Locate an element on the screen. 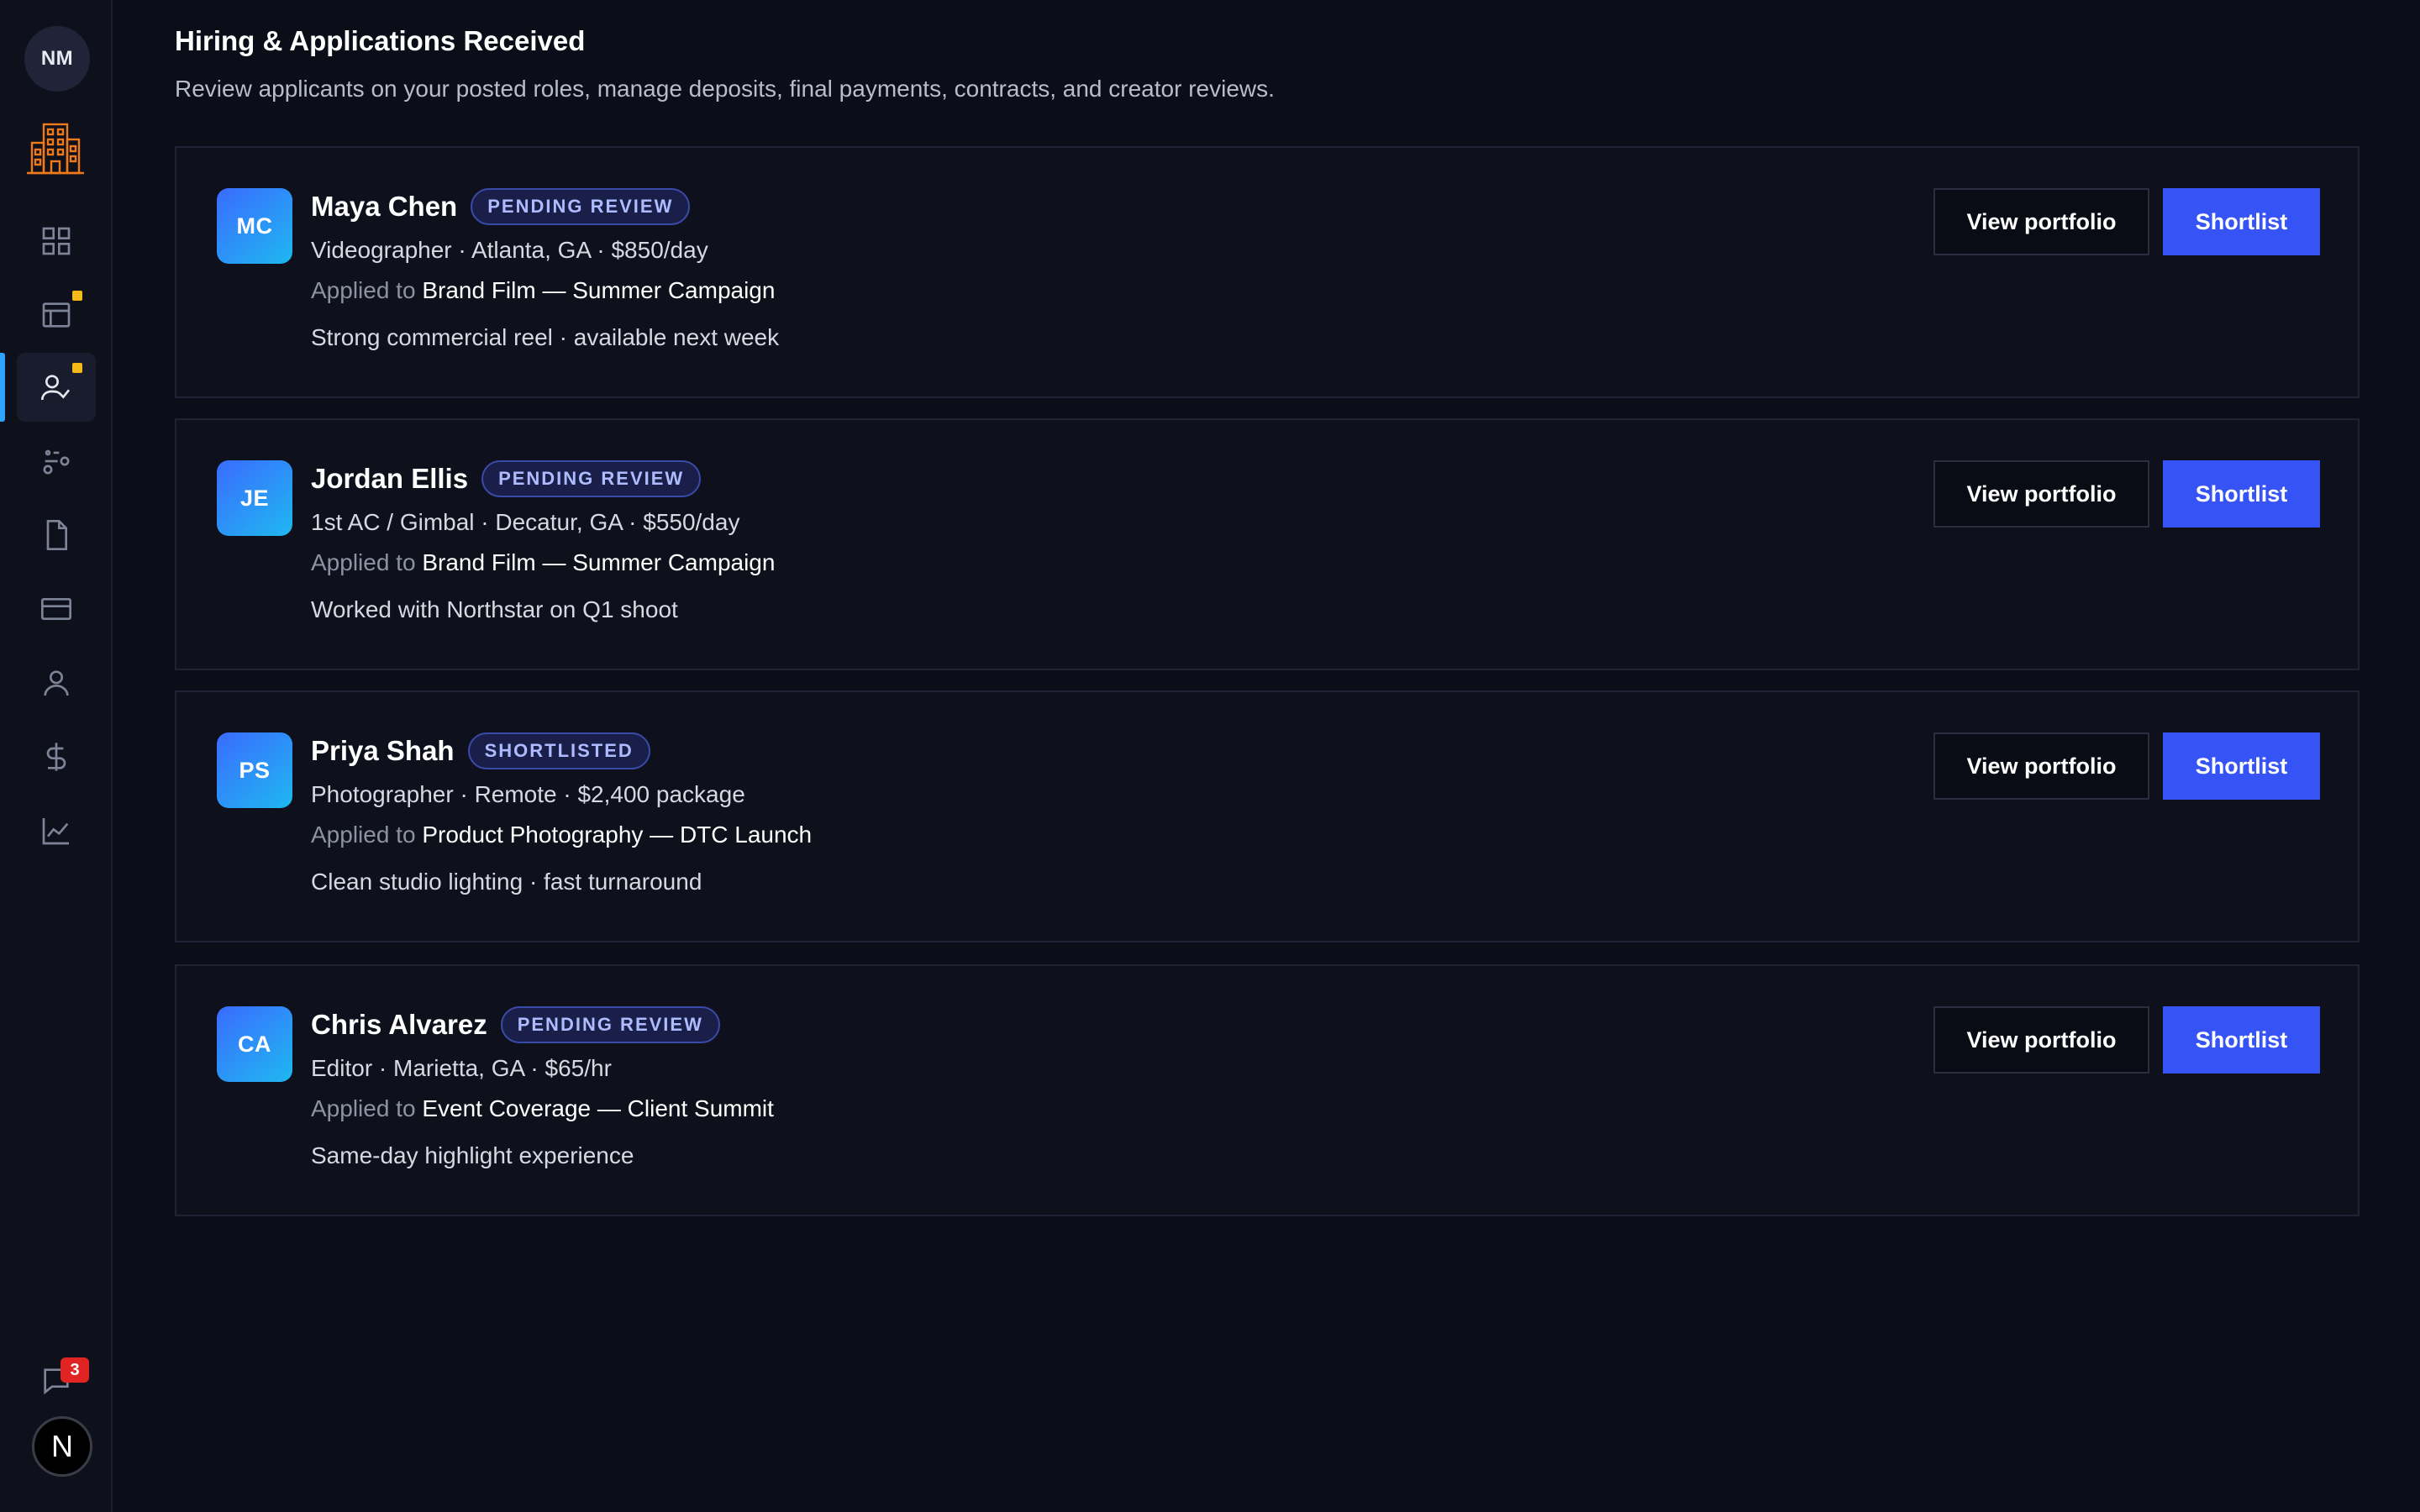  applicant-note: Clean studio lighting · fast turnaround is located at coordinates (507, 882).